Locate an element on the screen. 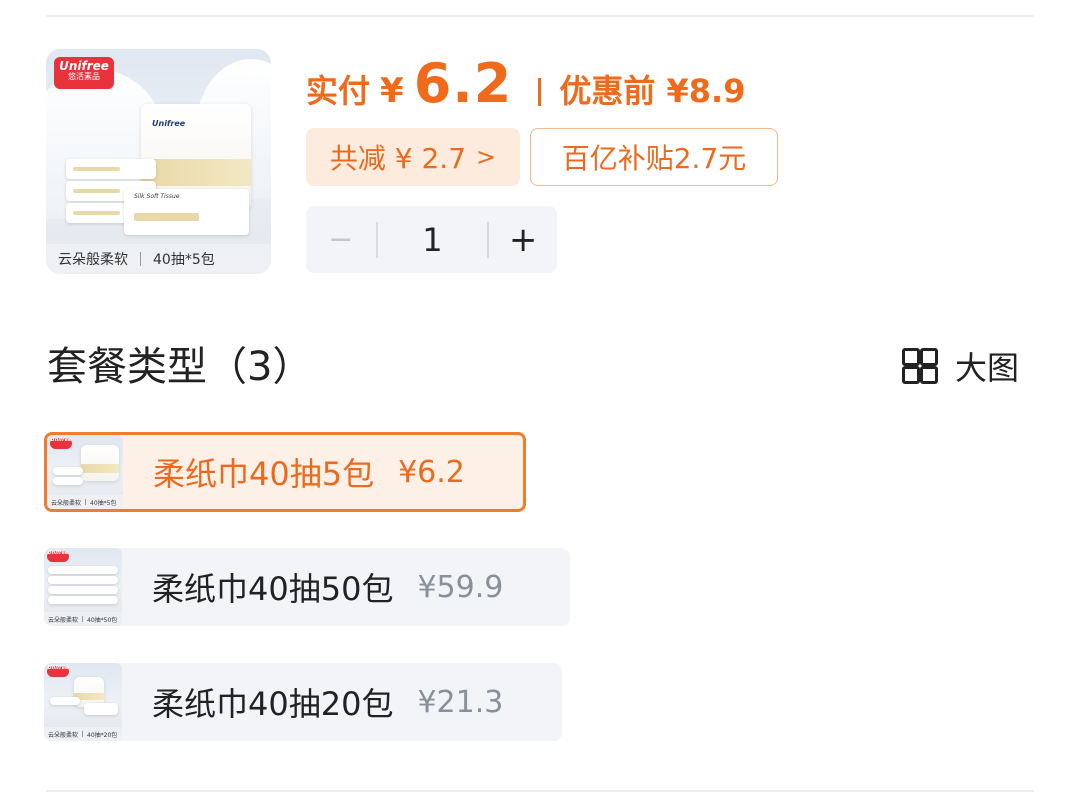  option-thumbnail: Unifree 云朵般柔软 40抽*5包 is located at coordinates (85, 472).